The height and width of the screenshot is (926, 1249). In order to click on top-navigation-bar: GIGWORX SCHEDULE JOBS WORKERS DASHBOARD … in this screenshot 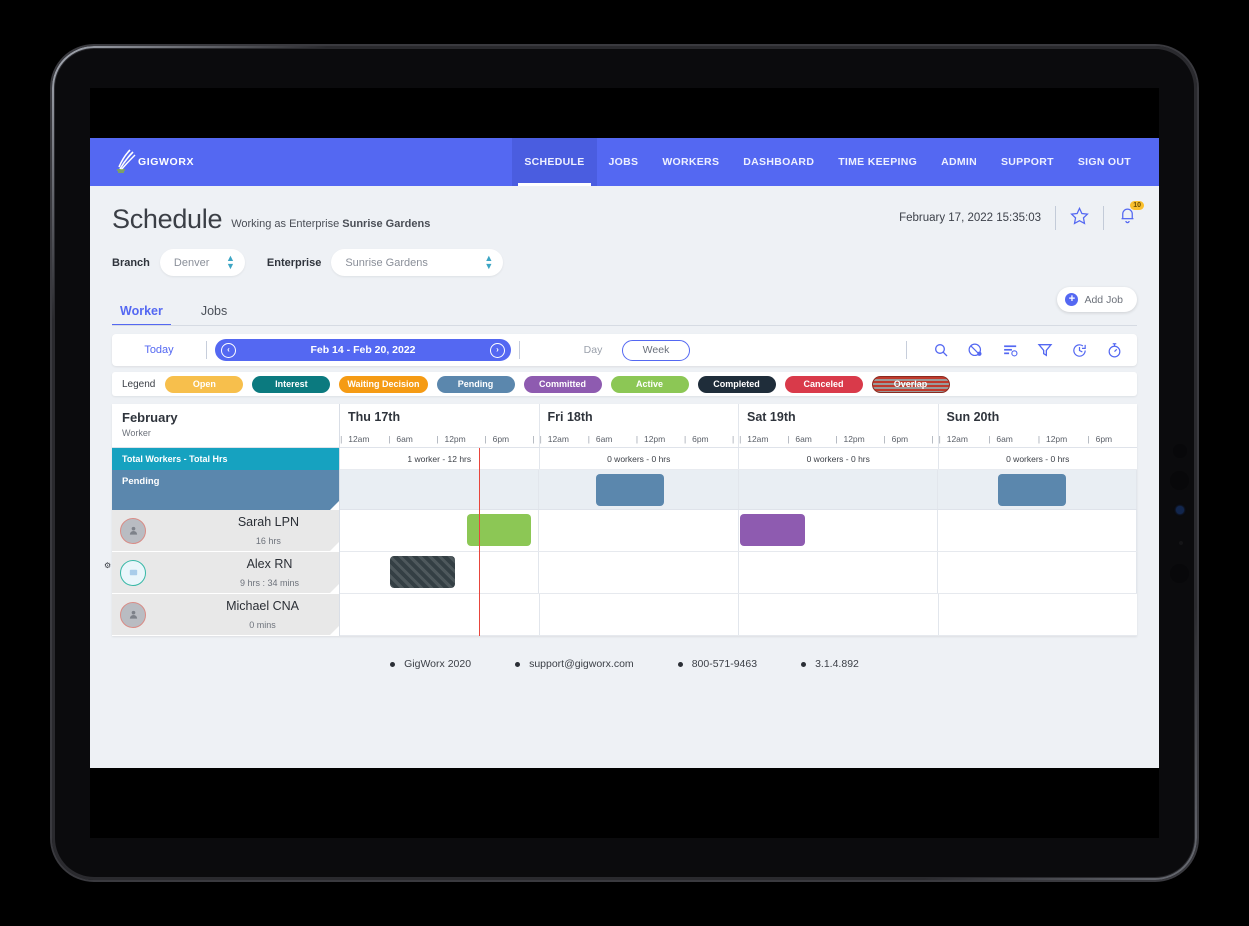, I will do `click(624, 162)`.